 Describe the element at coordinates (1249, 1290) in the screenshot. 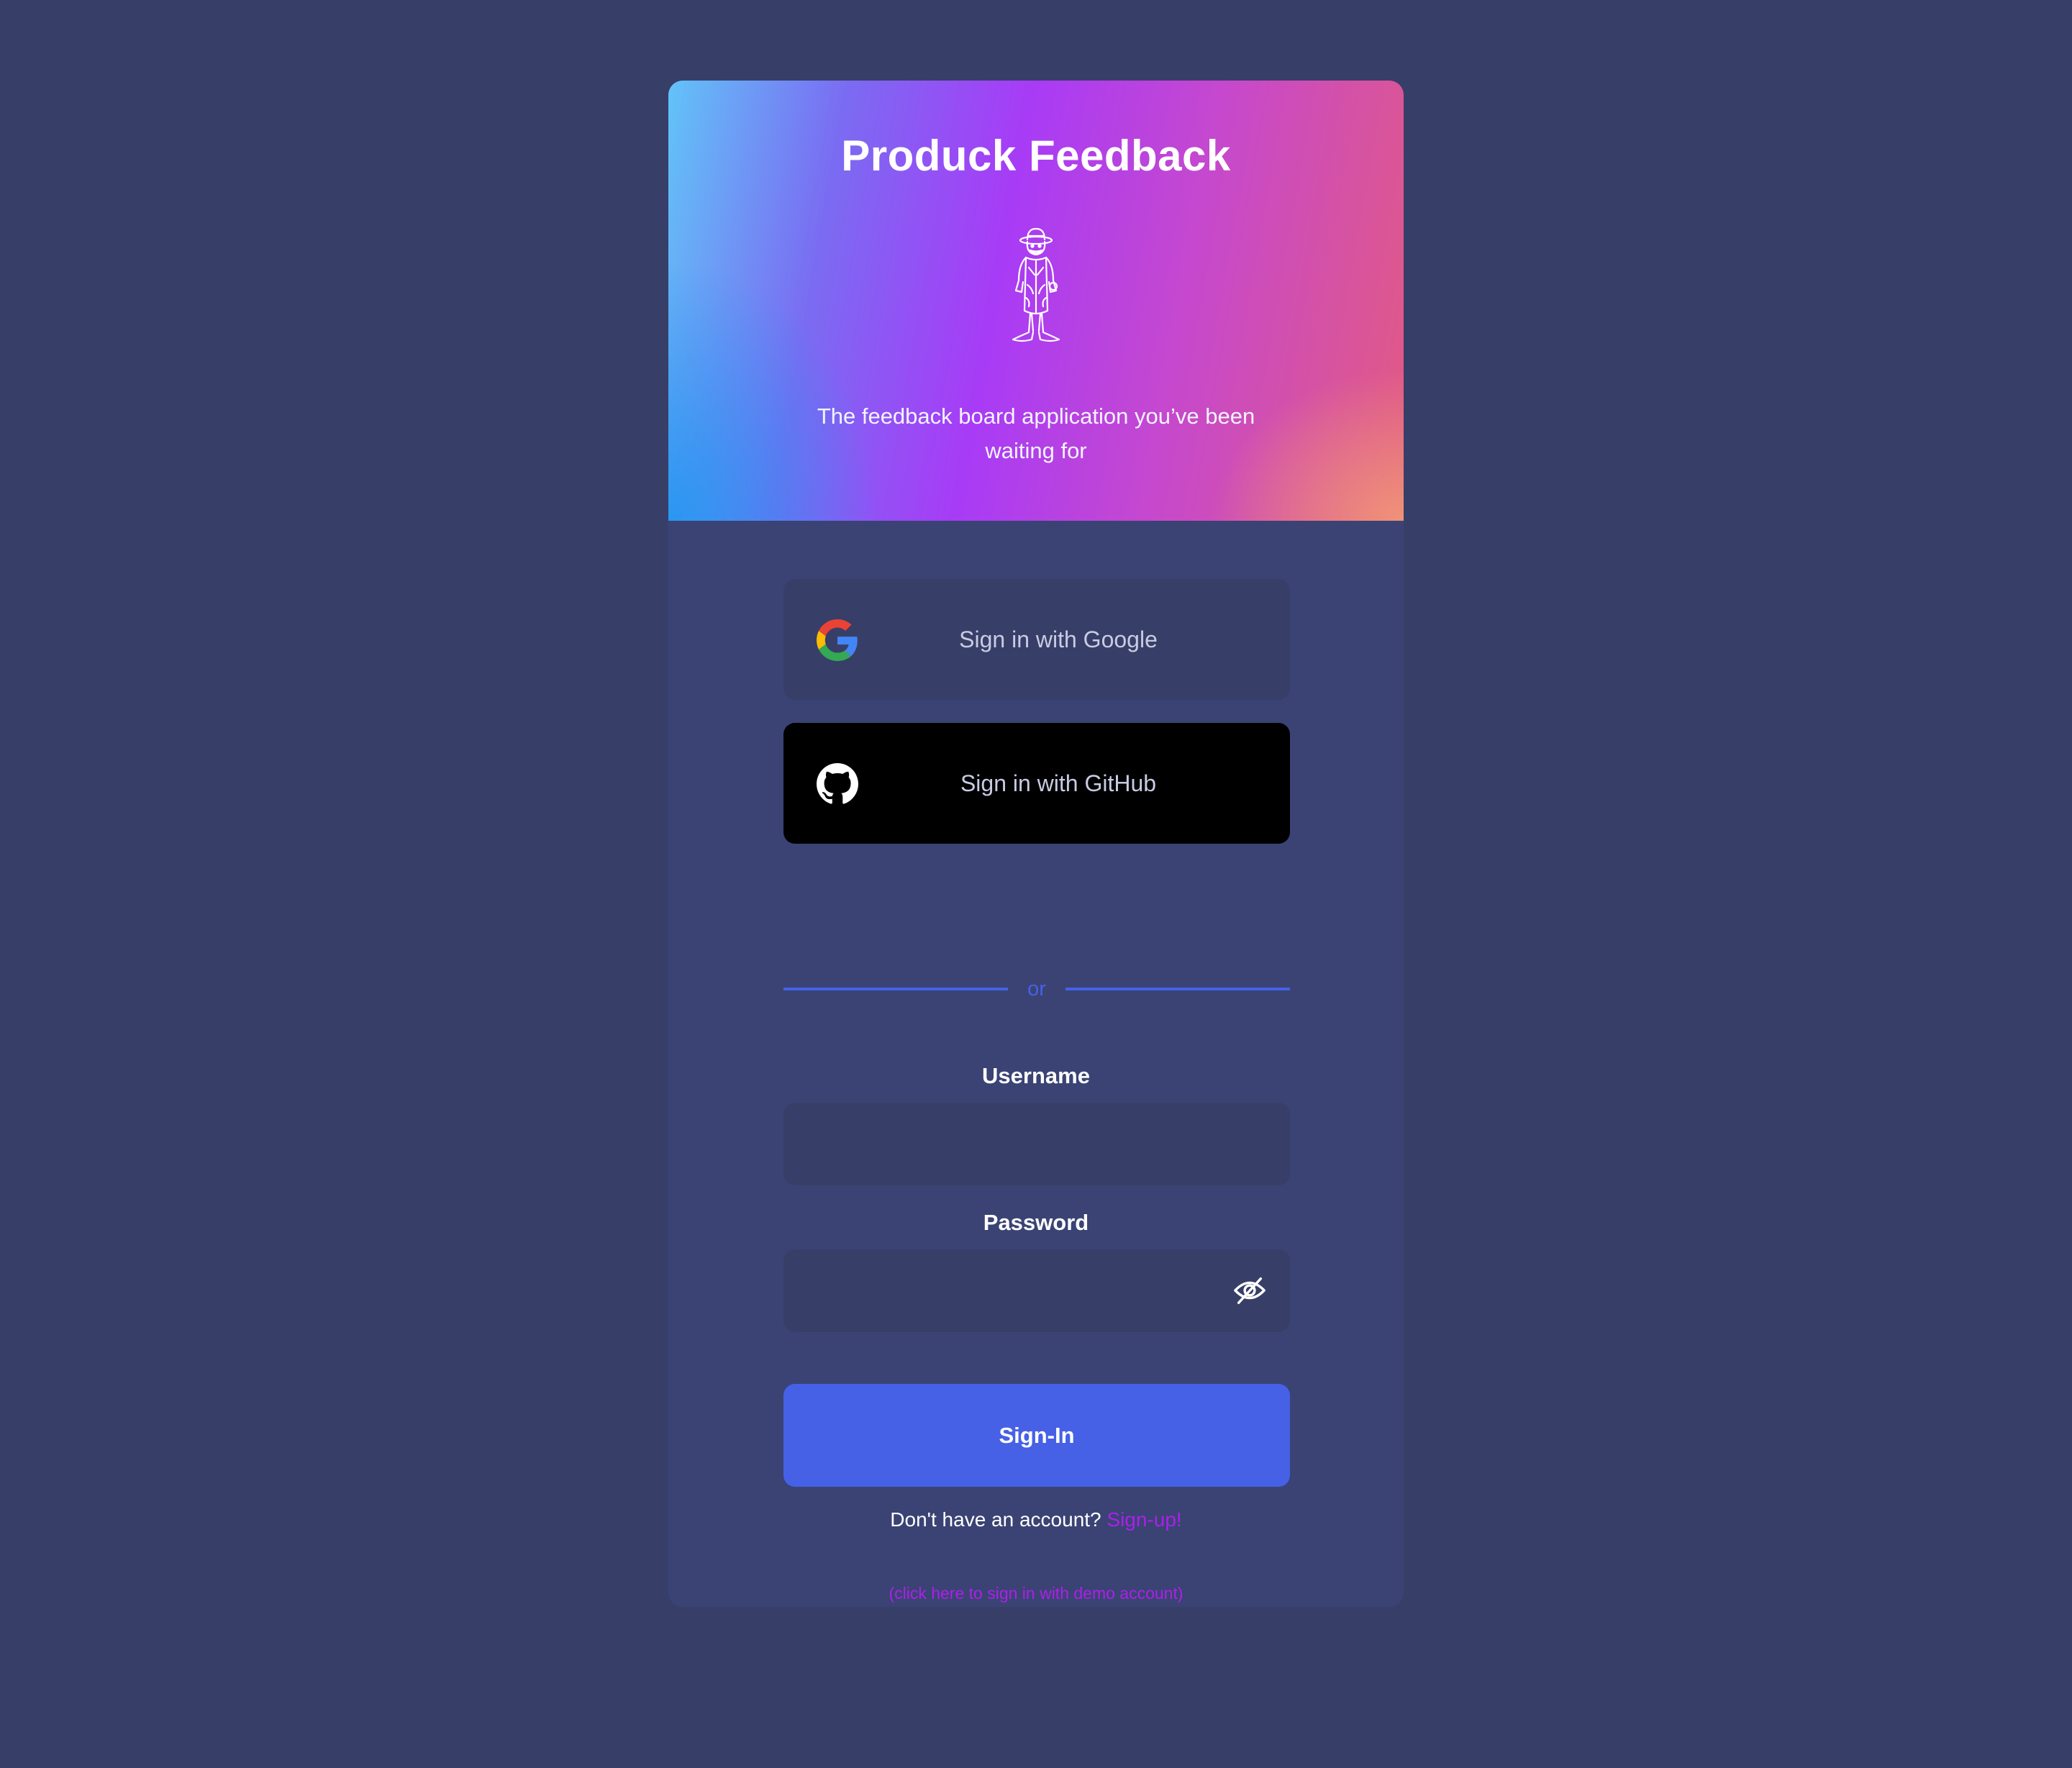

I see `eye-off-icon` at that location.